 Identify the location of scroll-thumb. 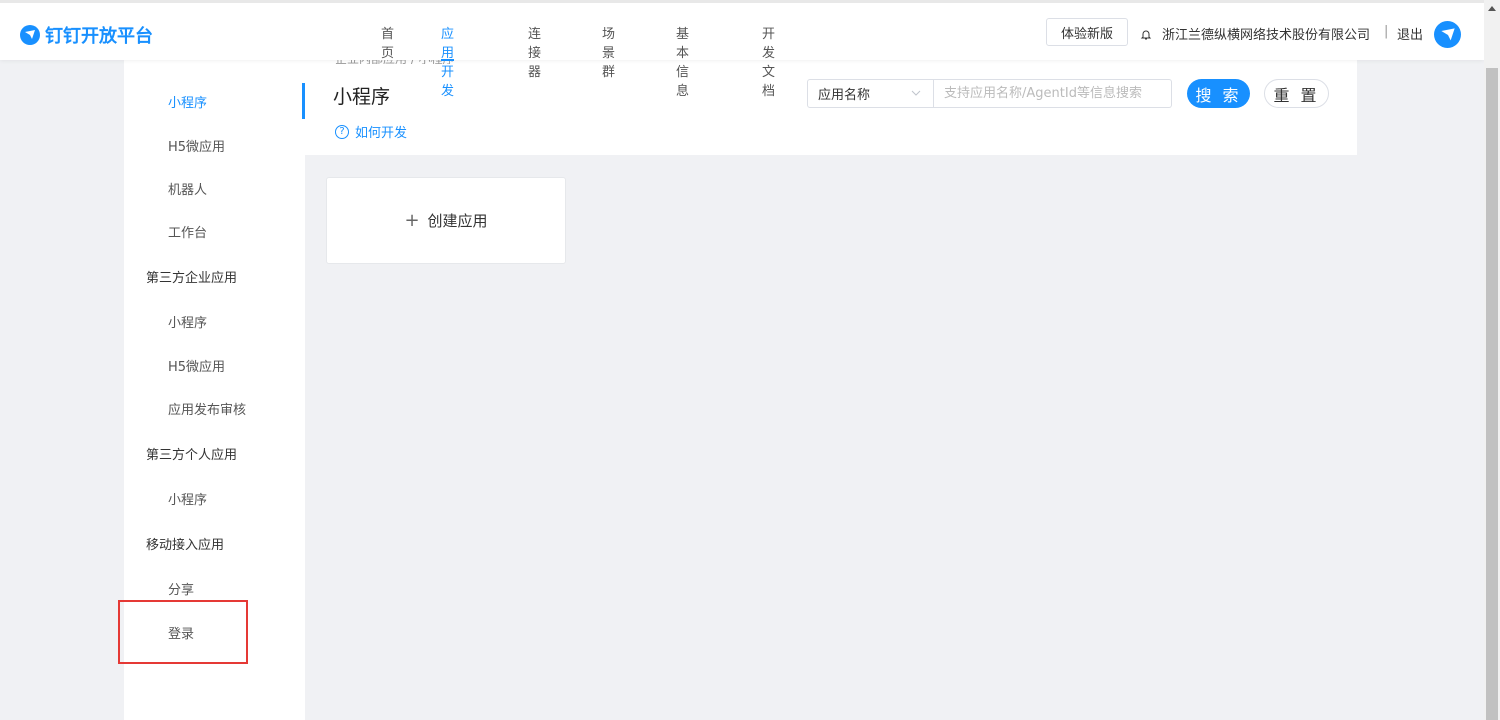
(1492, 394).